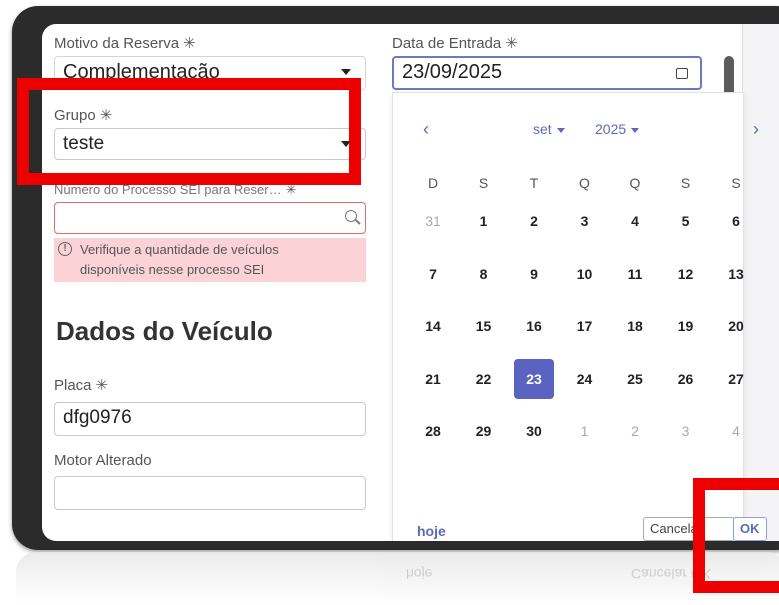 Image resolution: width=779 pixels, height=605 pixels. I want to click on calendar-day: 26, so click(686, 379).